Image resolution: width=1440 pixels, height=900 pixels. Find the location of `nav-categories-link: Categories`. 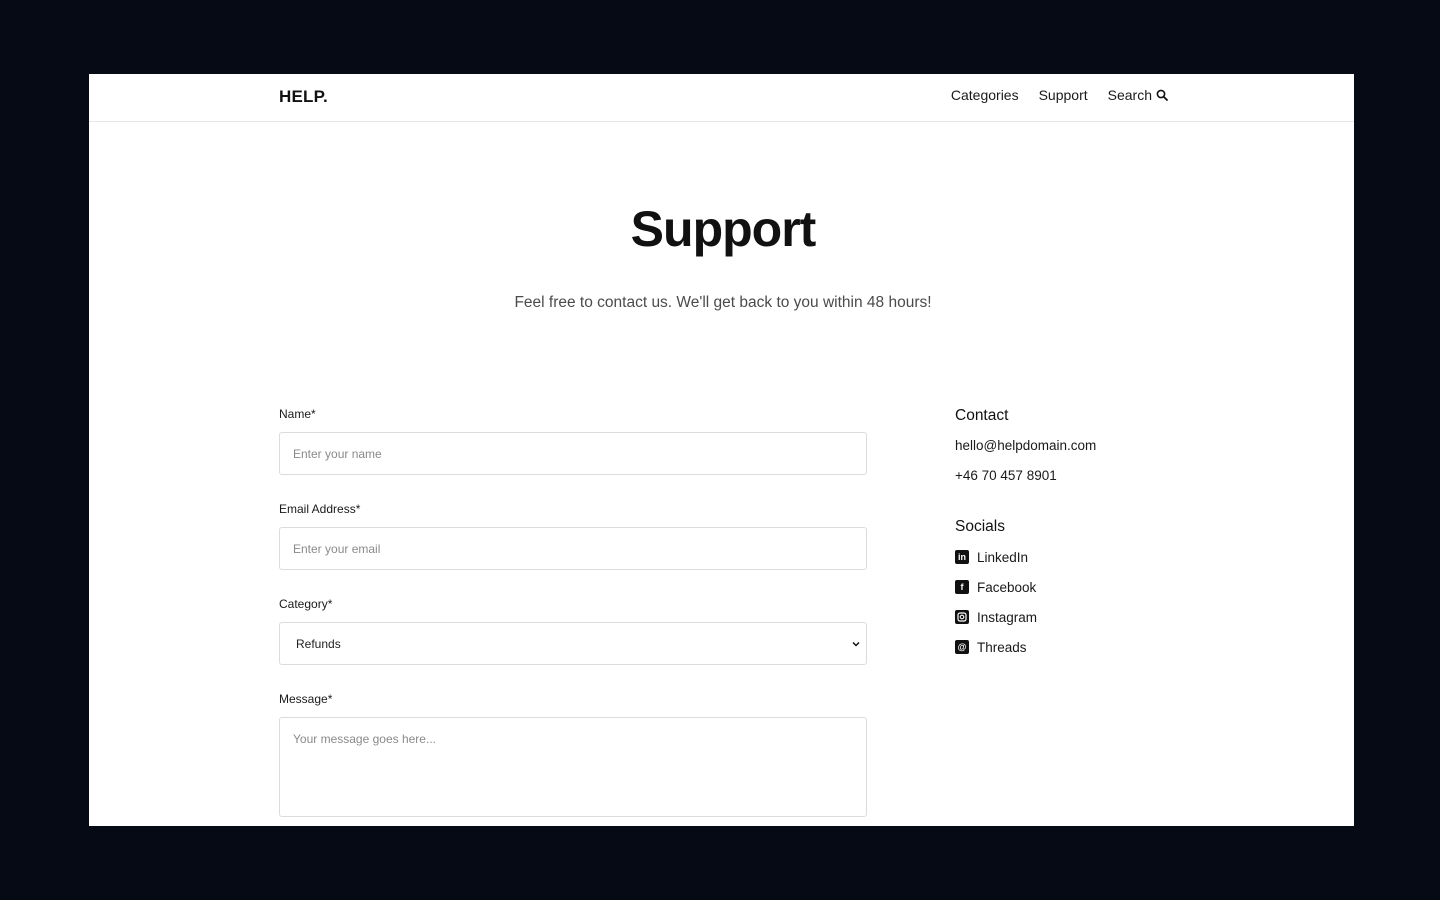

nav-categories-link: Categories is located at coordinates (985, 95).